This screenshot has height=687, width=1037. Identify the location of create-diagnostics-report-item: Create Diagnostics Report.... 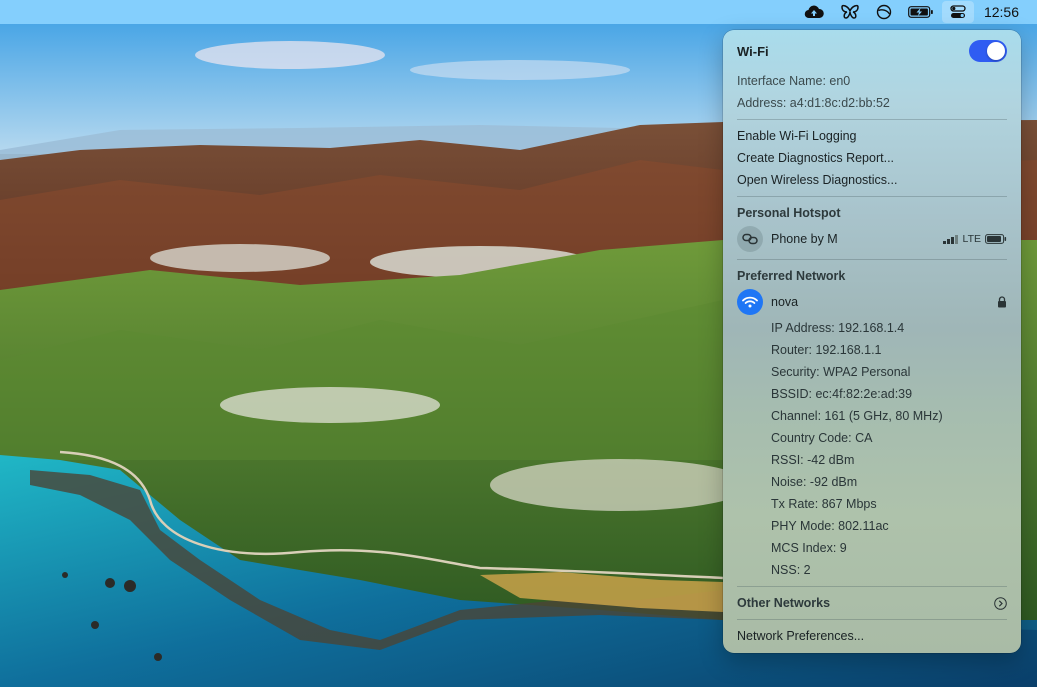
(872, 158).